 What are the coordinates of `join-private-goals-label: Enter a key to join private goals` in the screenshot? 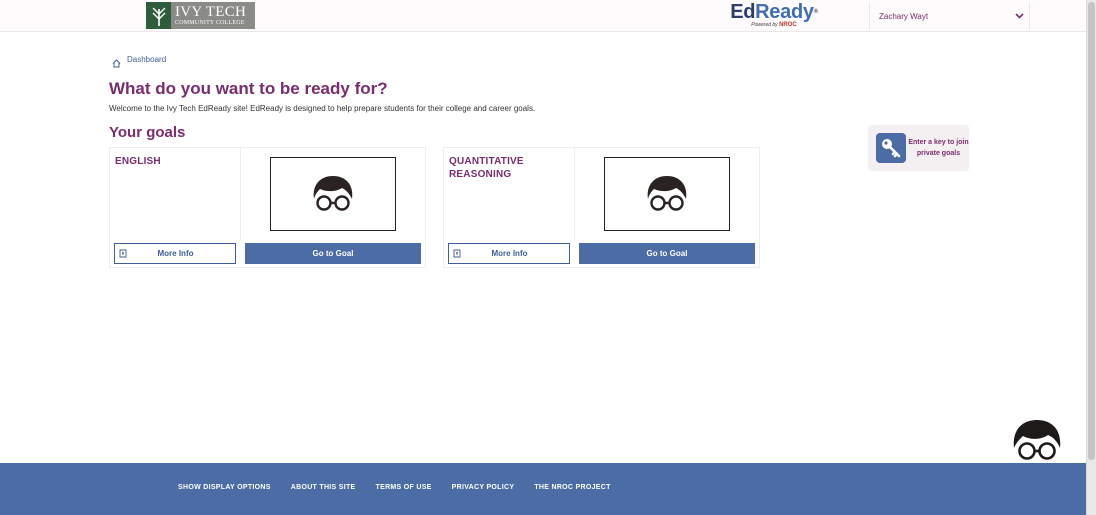 It's located at (938, 148).